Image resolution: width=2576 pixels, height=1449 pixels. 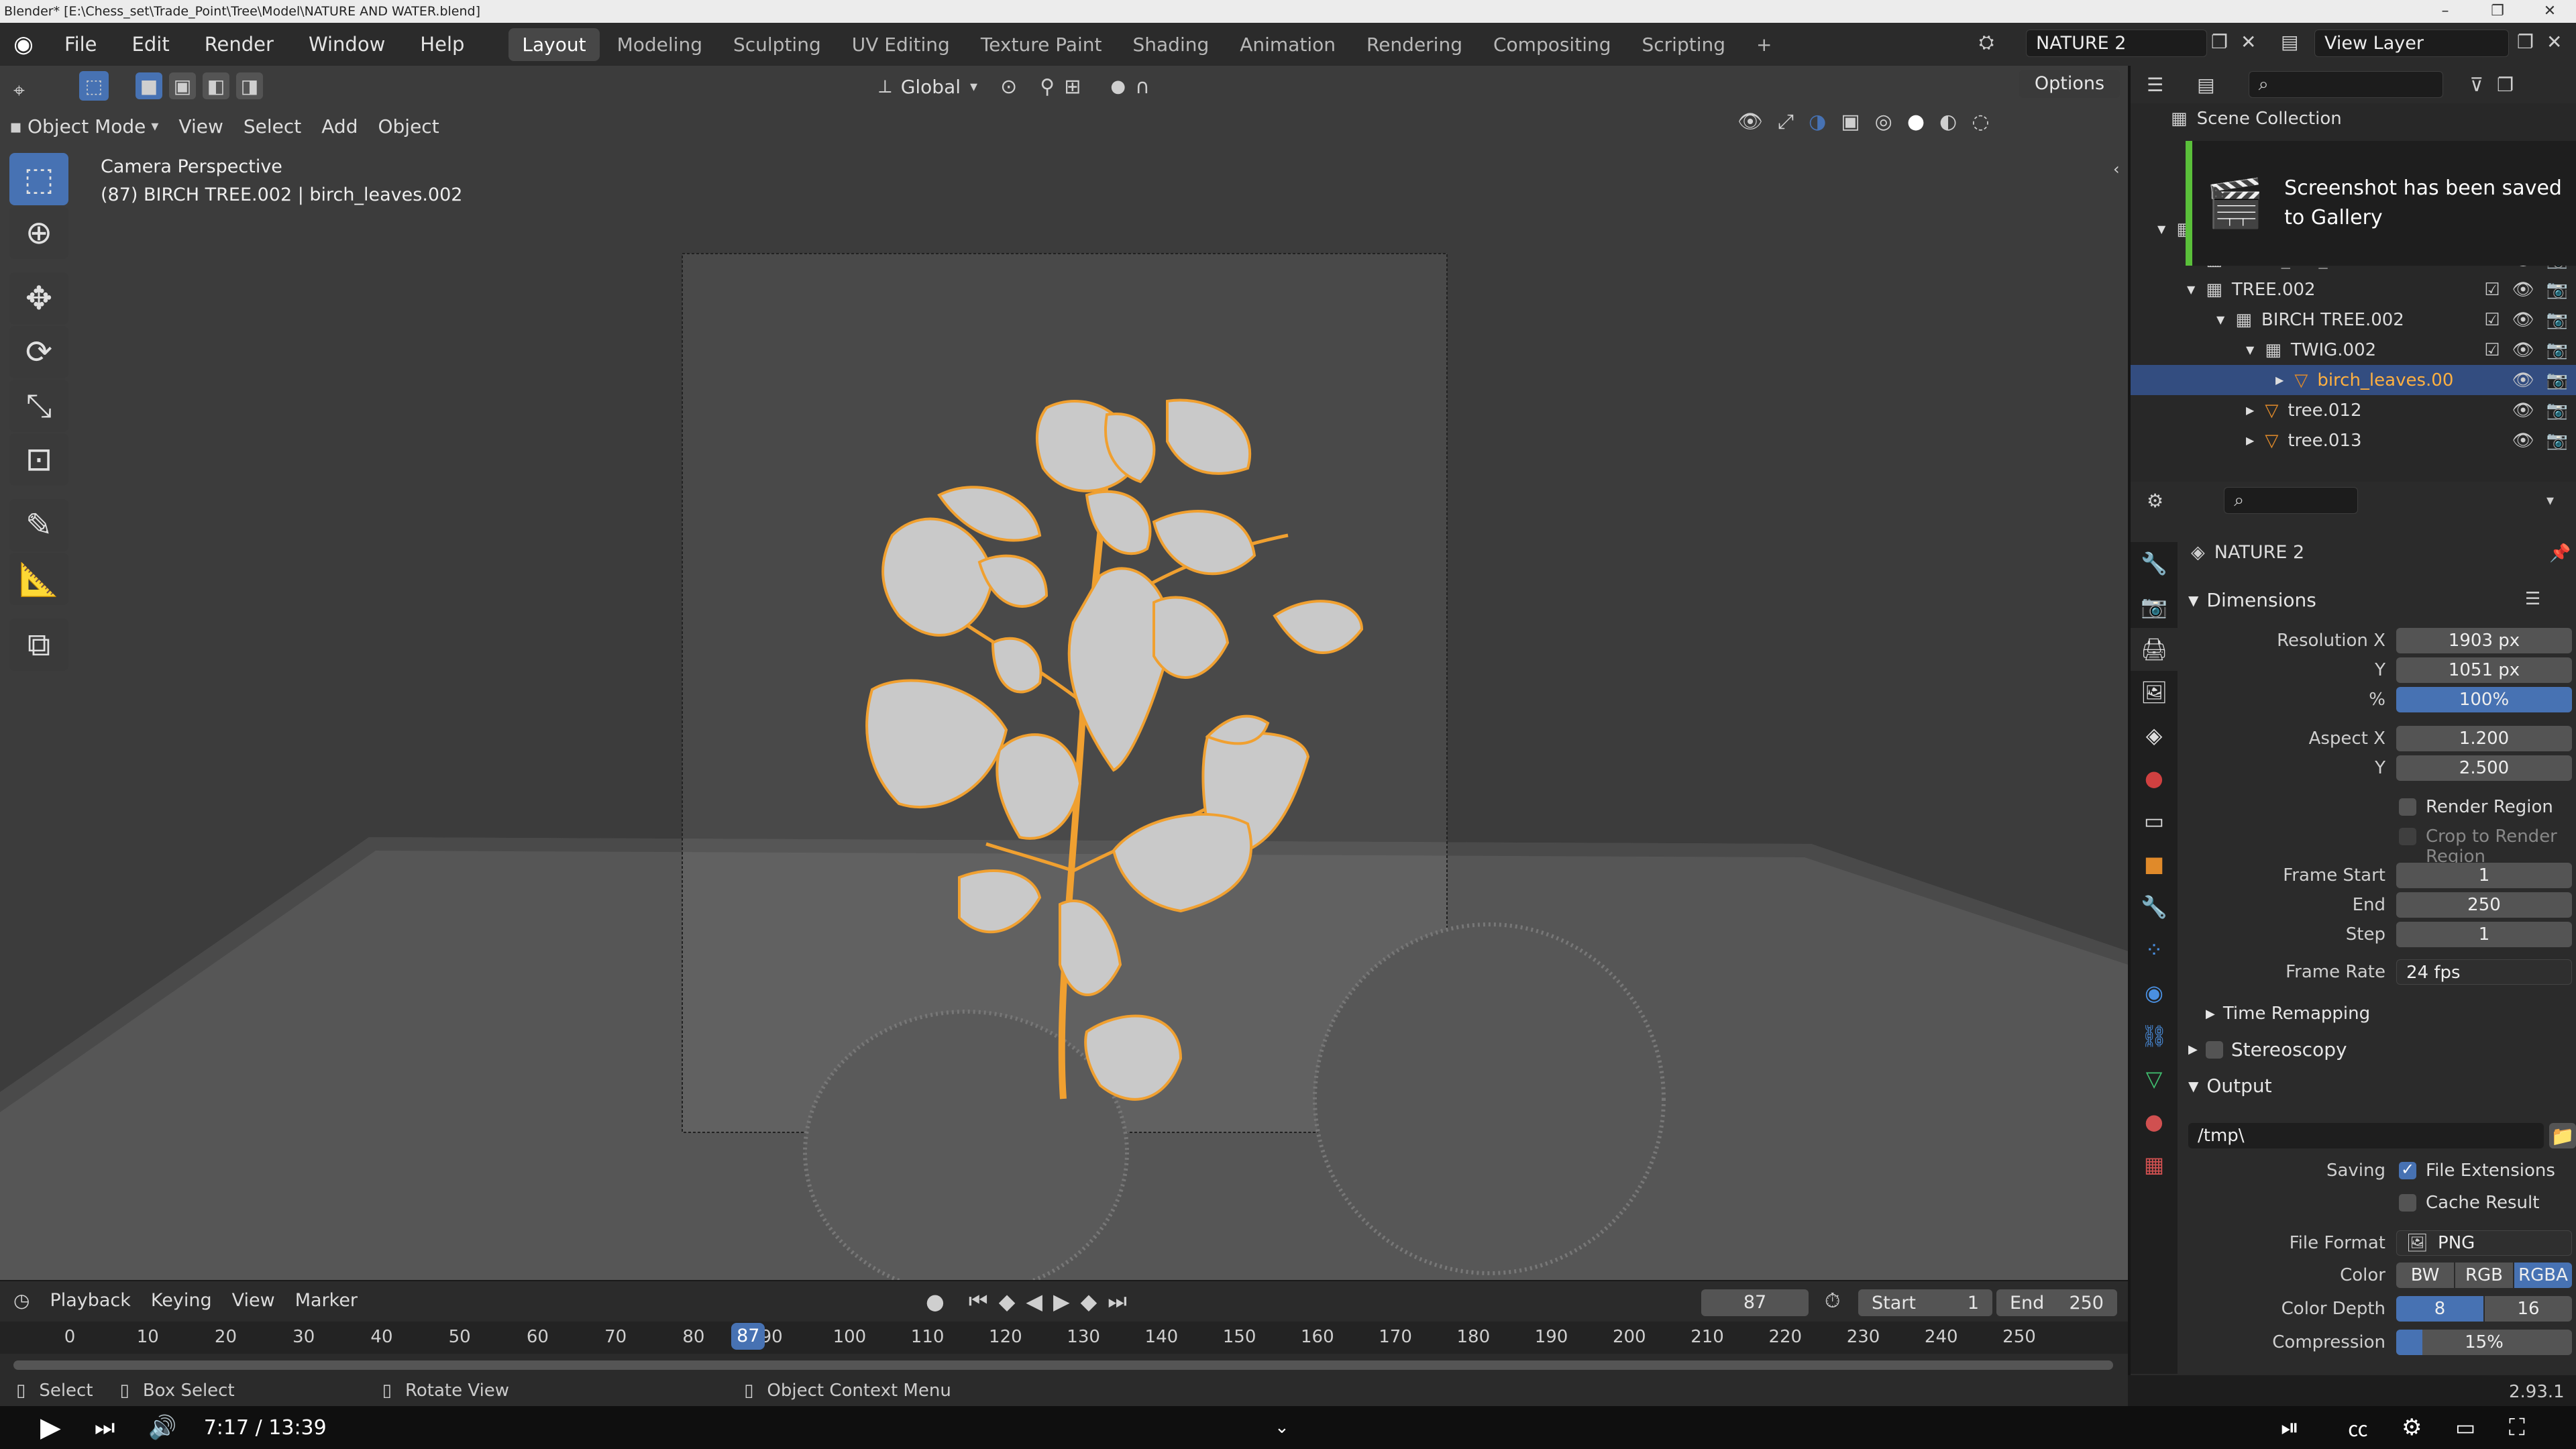 What do you see at coordinates (81, 44) in the screenshot?
I see `menu-file: File` at bounding box center [81, 44].